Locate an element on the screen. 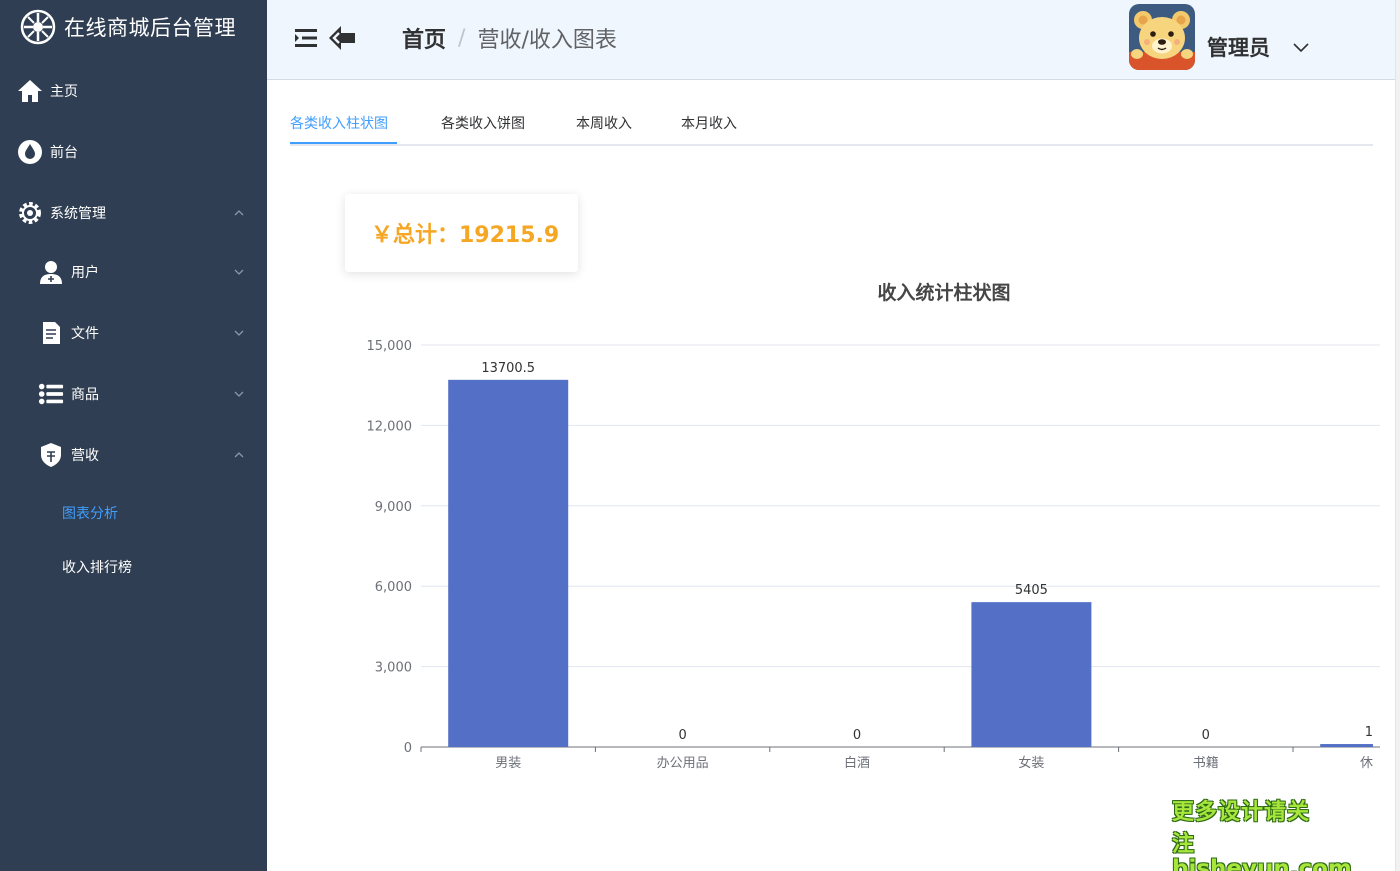 The width and height of the screenshot is (1400, 871). sidebar-item-frontend: 前台 is located at coordinates (133, 152).